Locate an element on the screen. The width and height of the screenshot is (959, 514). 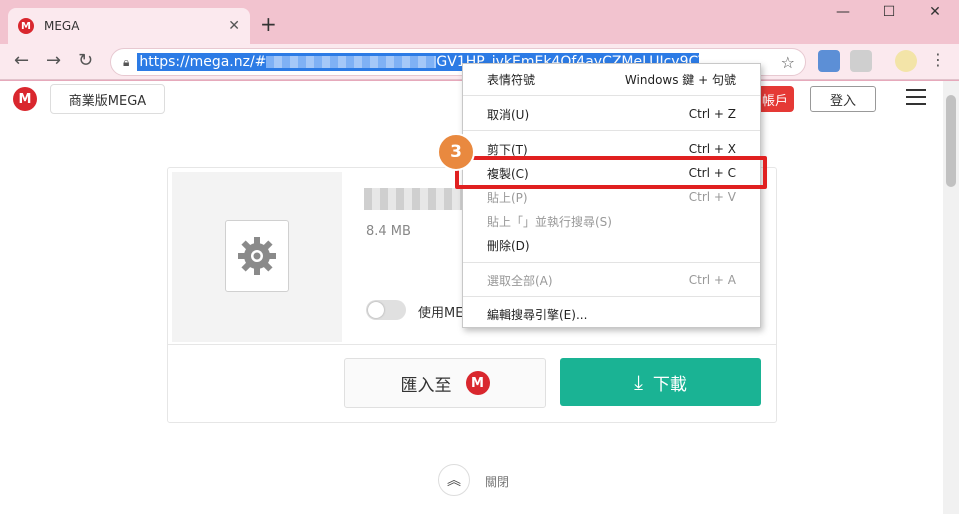
file-thumbnail is located at coordinates (257, 257).